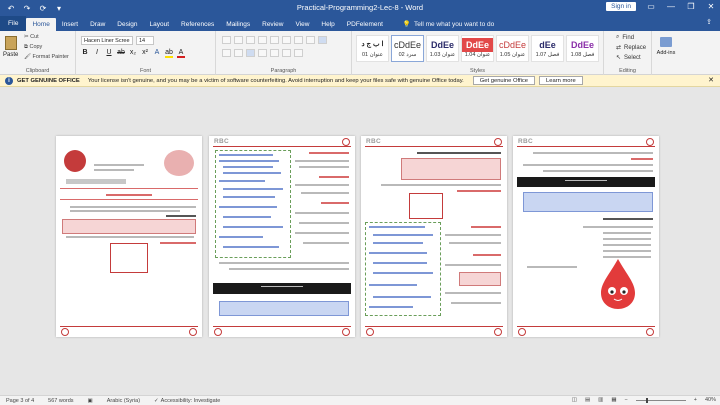 The image size is (720, 405). Describe the element at coordinates (646, 400) in the screenshot. I see `zoom-slider-thumb` at that location.